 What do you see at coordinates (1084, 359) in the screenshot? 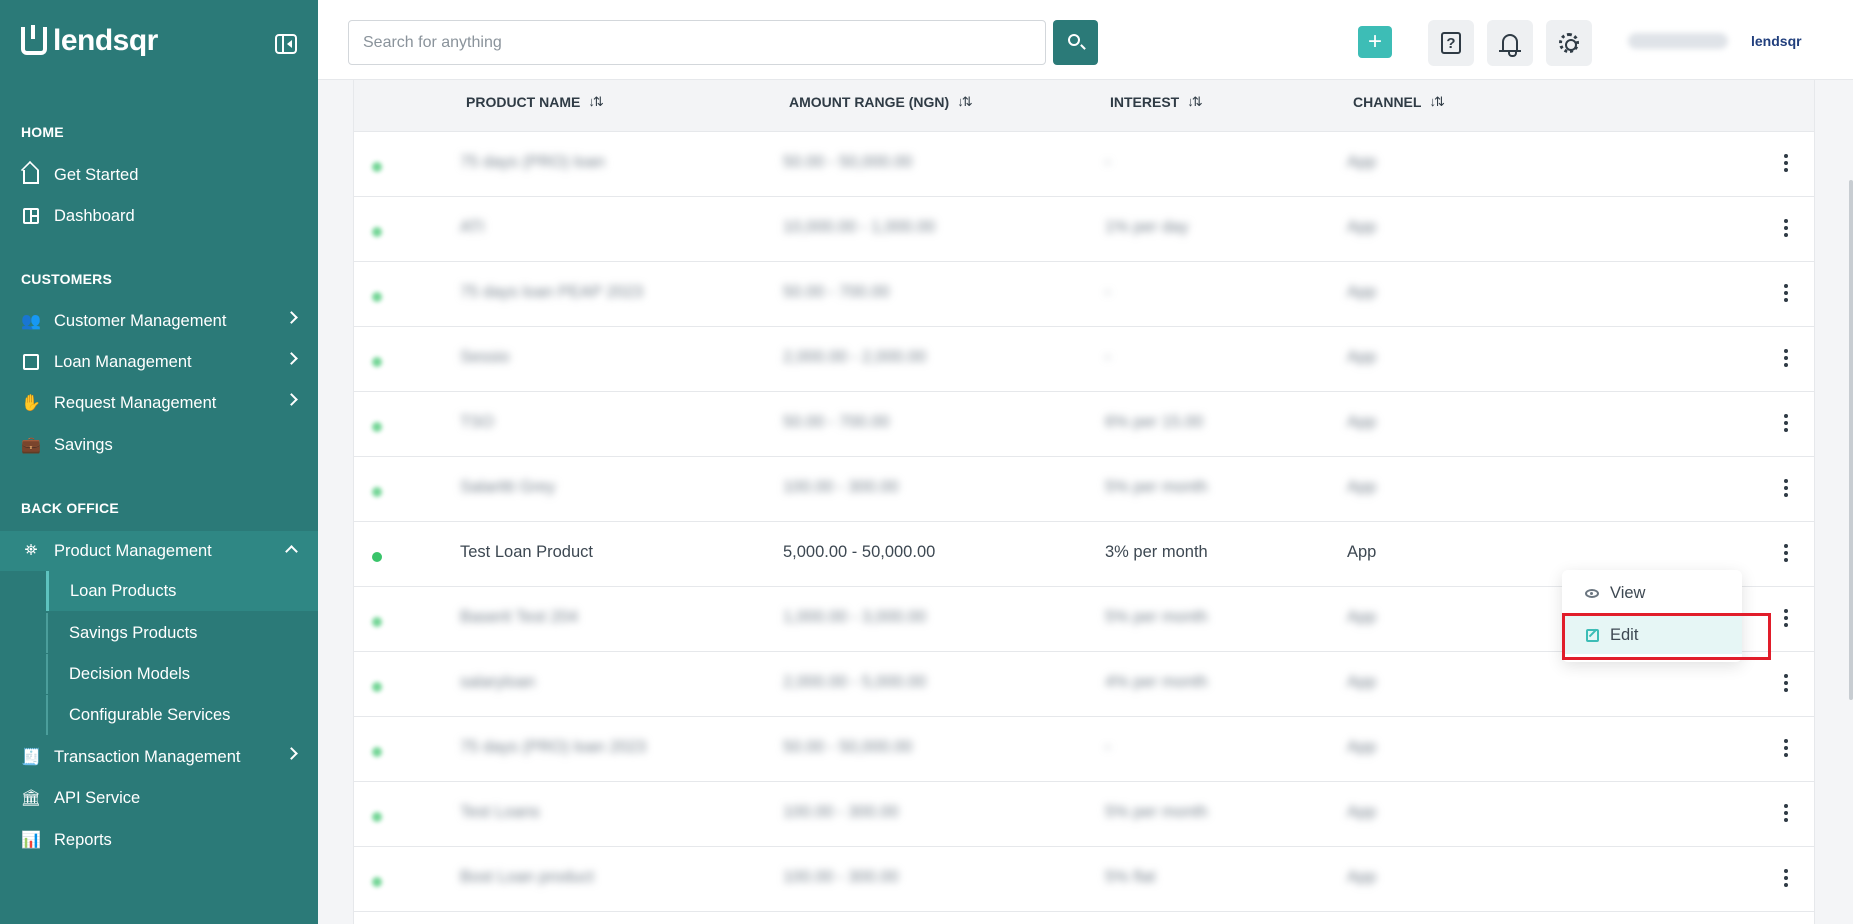
I see `table-row: Sessio 2,000.00 - 2,000.00 - App` at bounding box center [1084, 359].